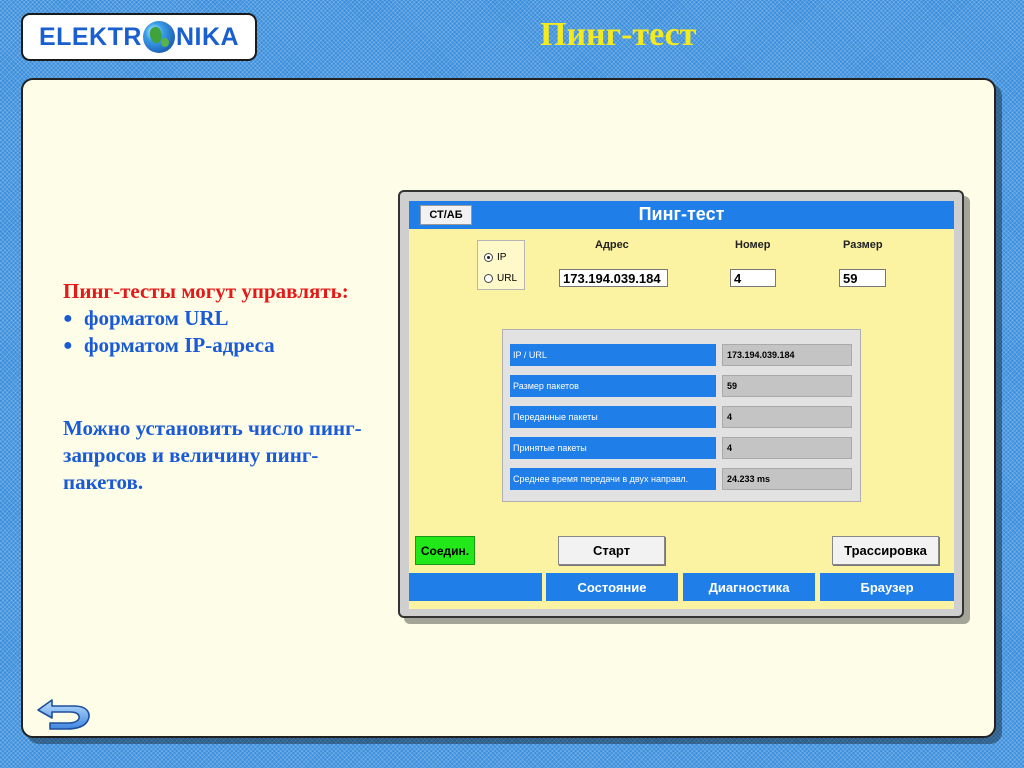  I want to click on result-row: IP / URL 173.194.039.184, so click(681, 355).